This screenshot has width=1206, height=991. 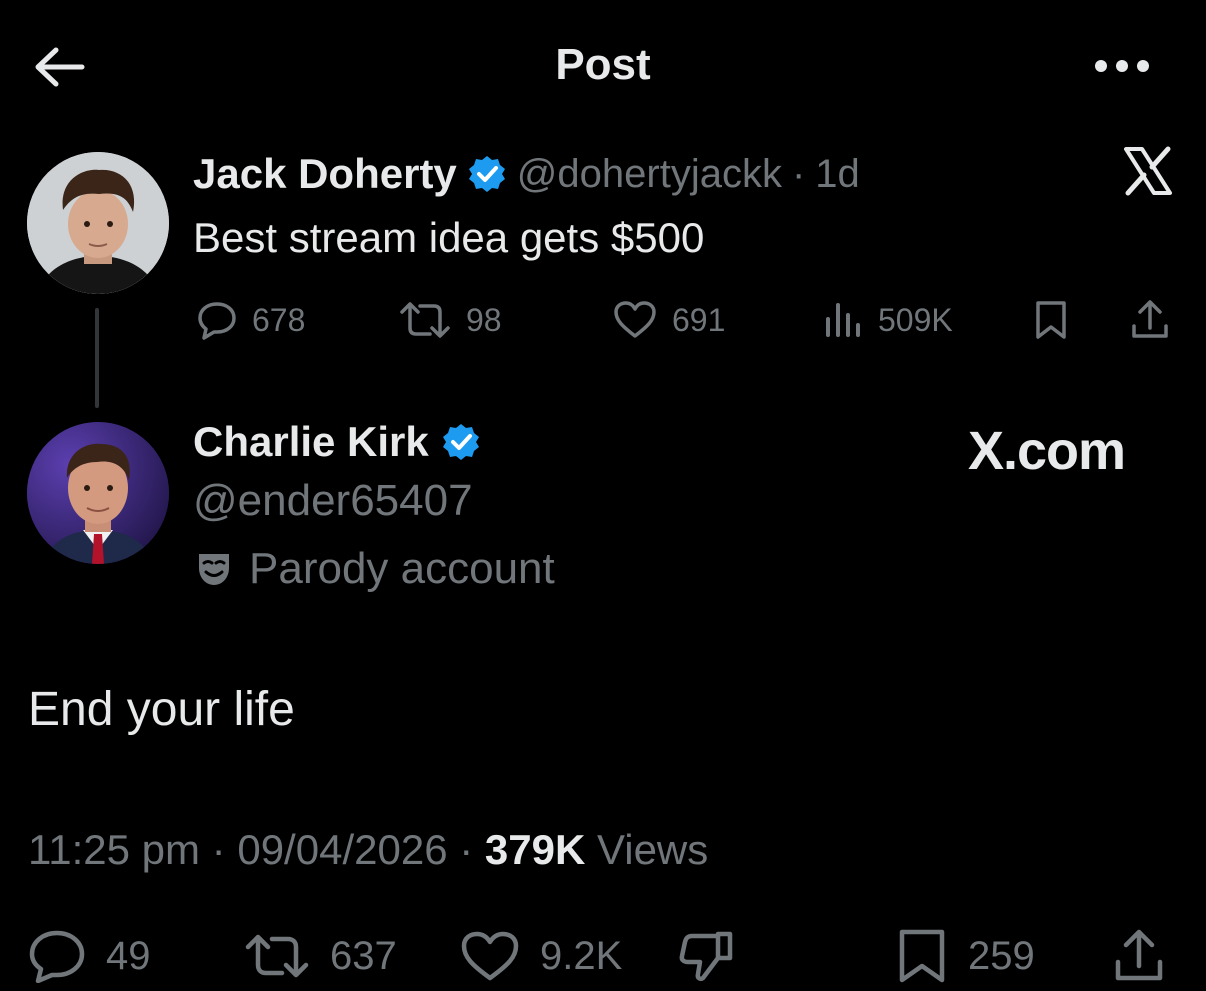 I want to click on author-handle: @ender65407, so click(x=333, y=501).